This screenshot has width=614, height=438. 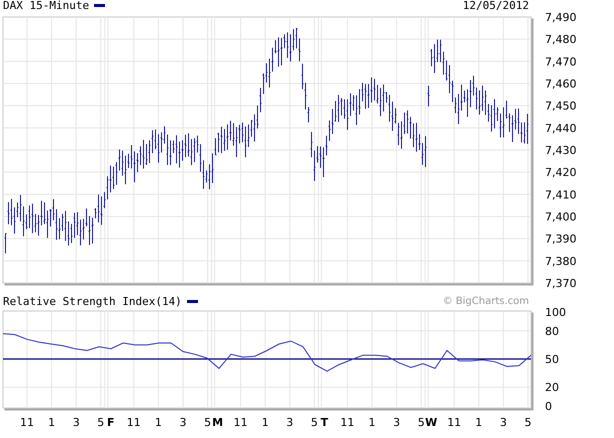 What do you see at coordinates (560, 150) in the screenshot?
I see `axis-label: 7,430` at bounding box center [560, 150].